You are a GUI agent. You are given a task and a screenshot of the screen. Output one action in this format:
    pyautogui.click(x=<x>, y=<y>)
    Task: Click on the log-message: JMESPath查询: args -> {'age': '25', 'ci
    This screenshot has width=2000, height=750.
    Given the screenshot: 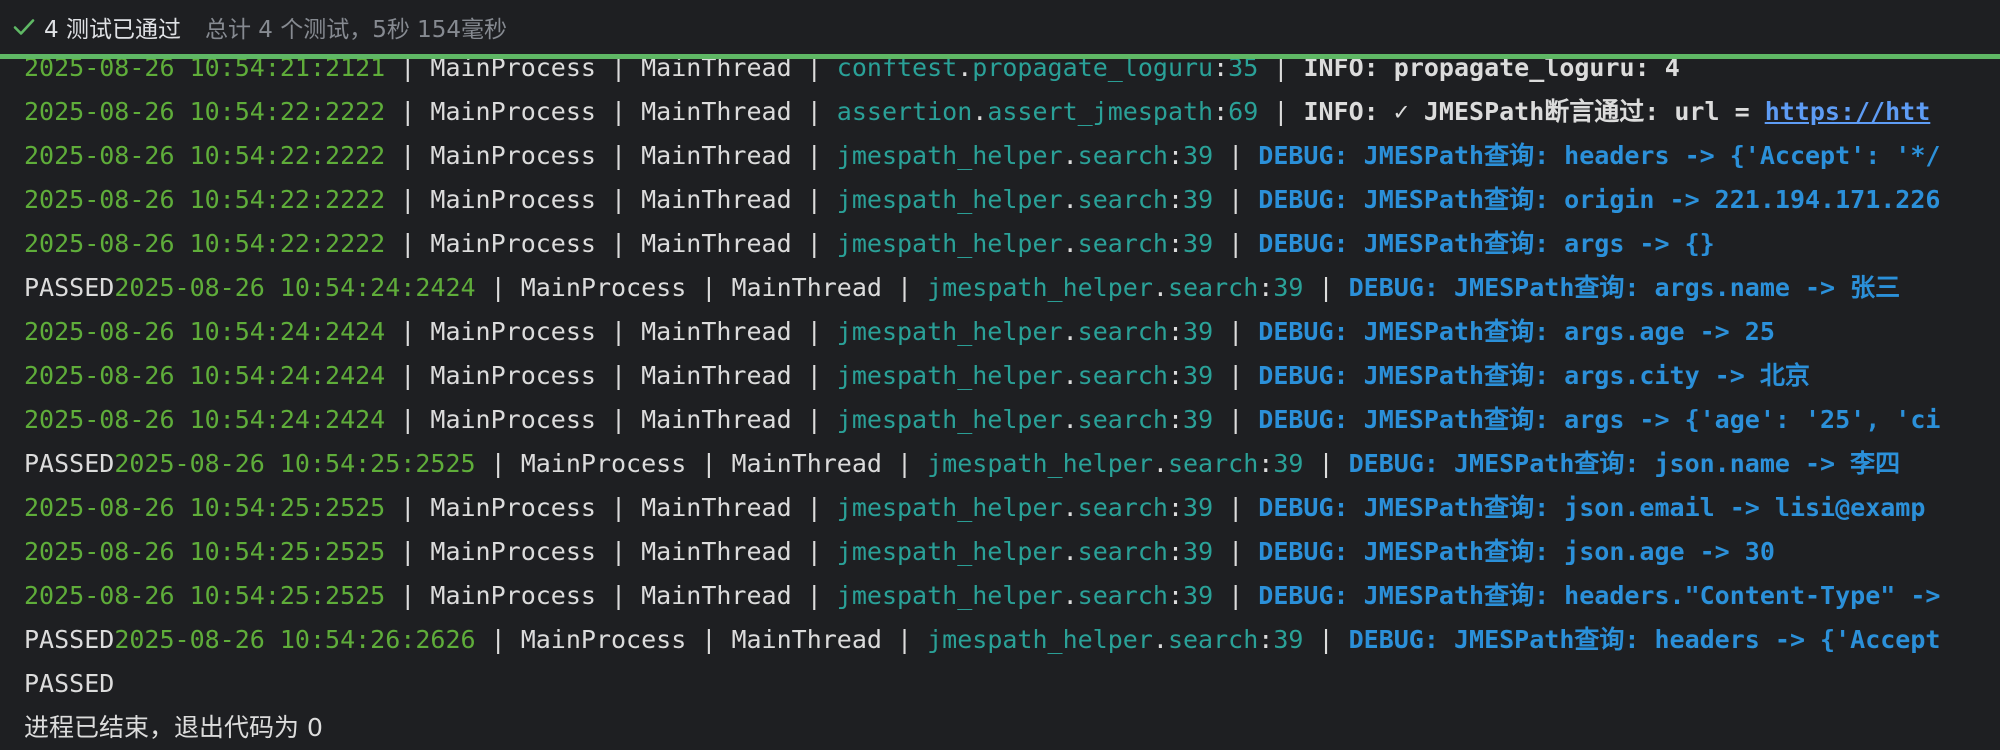 What is the action you would take?
    pyautogui.click(x=1652, y=419)
    